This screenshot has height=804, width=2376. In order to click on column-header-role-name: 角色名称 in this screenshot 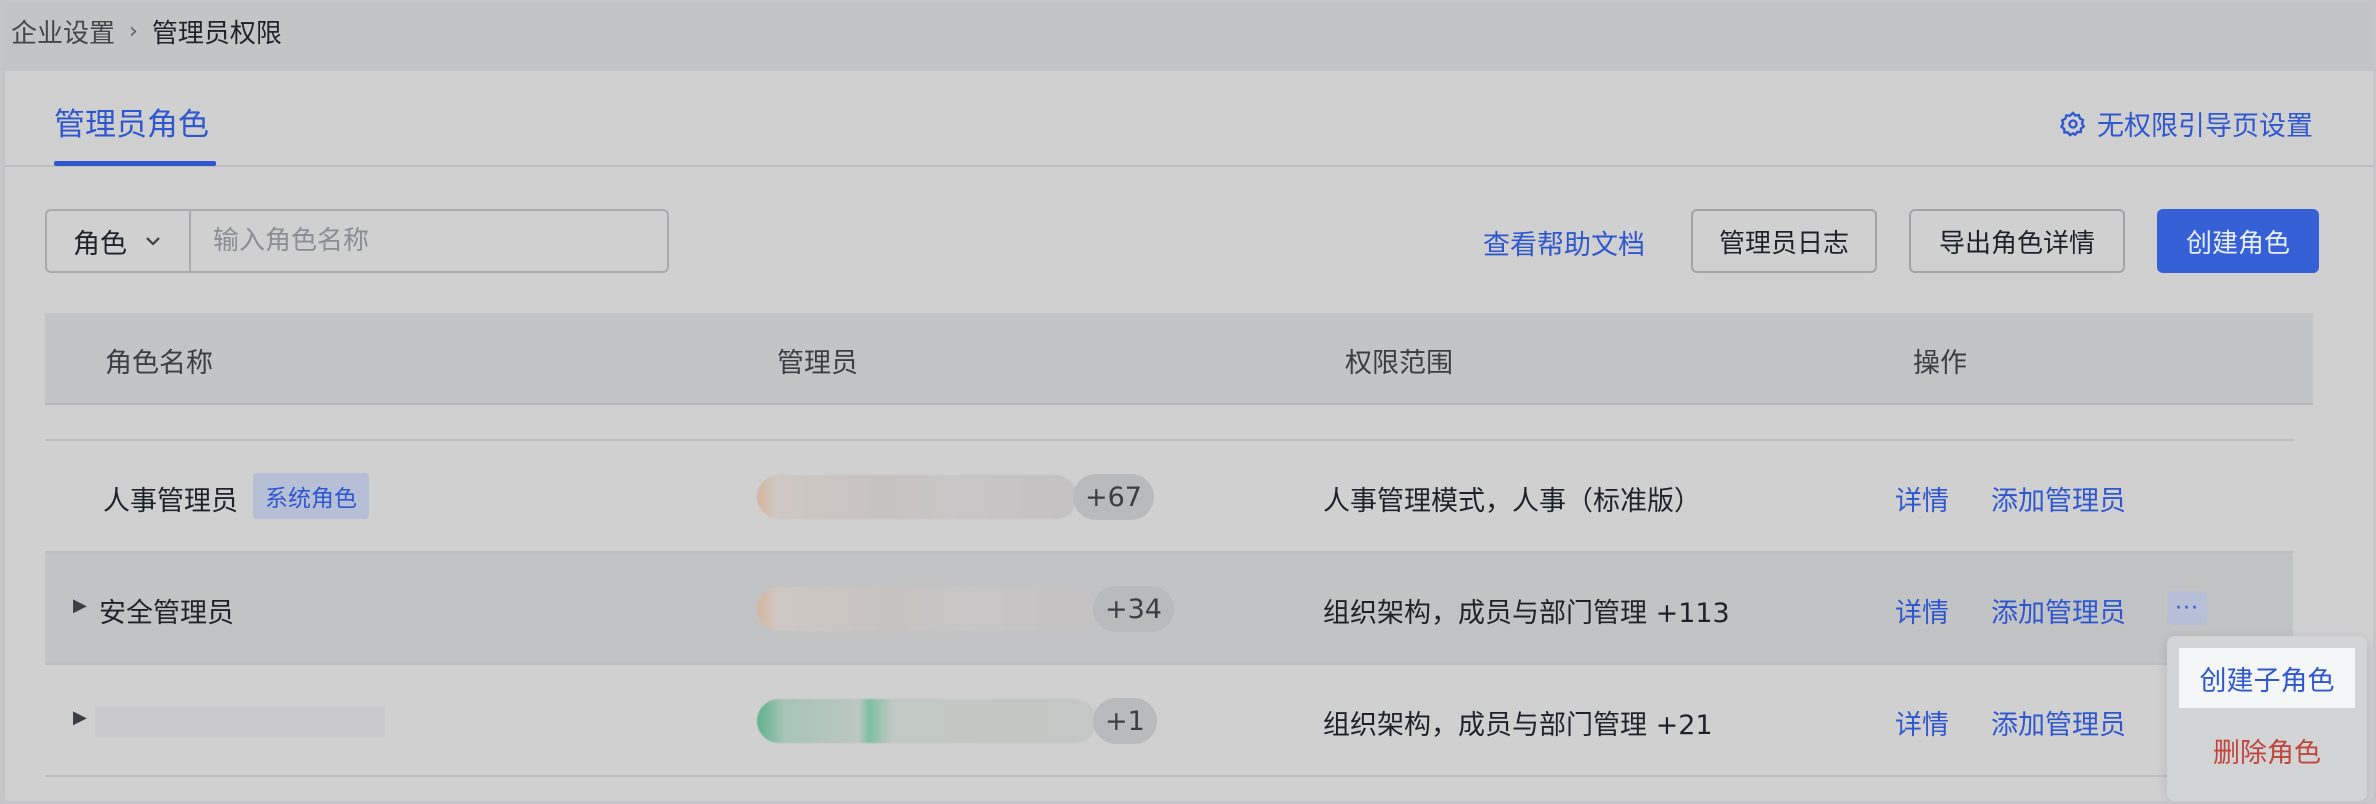, I will do `click(159, 363)`.